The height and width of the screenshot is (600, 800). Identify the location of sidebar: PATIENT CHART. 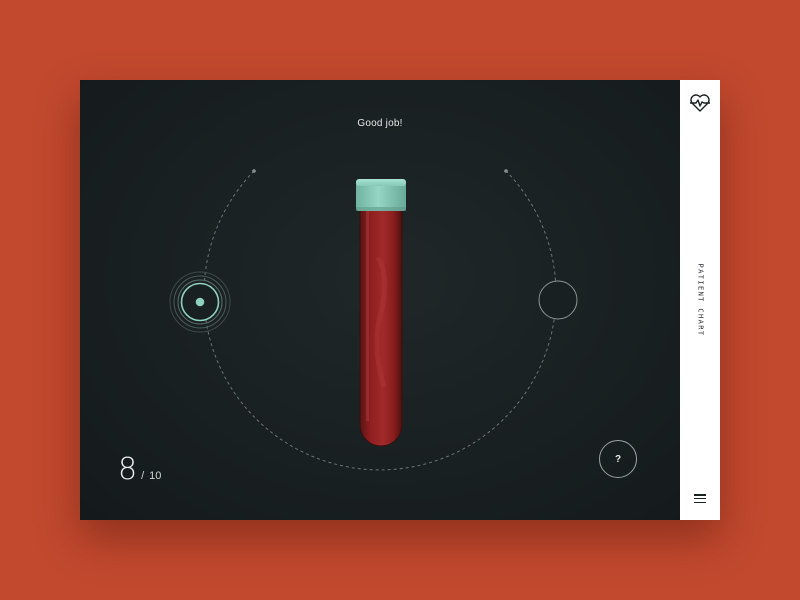
(700, 300).